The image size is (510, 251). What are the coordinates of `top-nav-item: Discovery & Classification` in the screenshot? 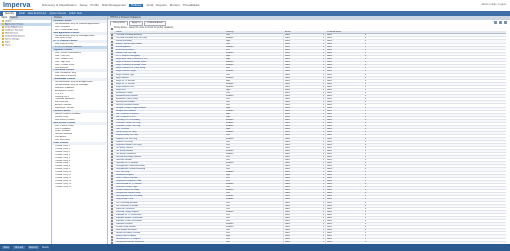 It's located at (59, 5).